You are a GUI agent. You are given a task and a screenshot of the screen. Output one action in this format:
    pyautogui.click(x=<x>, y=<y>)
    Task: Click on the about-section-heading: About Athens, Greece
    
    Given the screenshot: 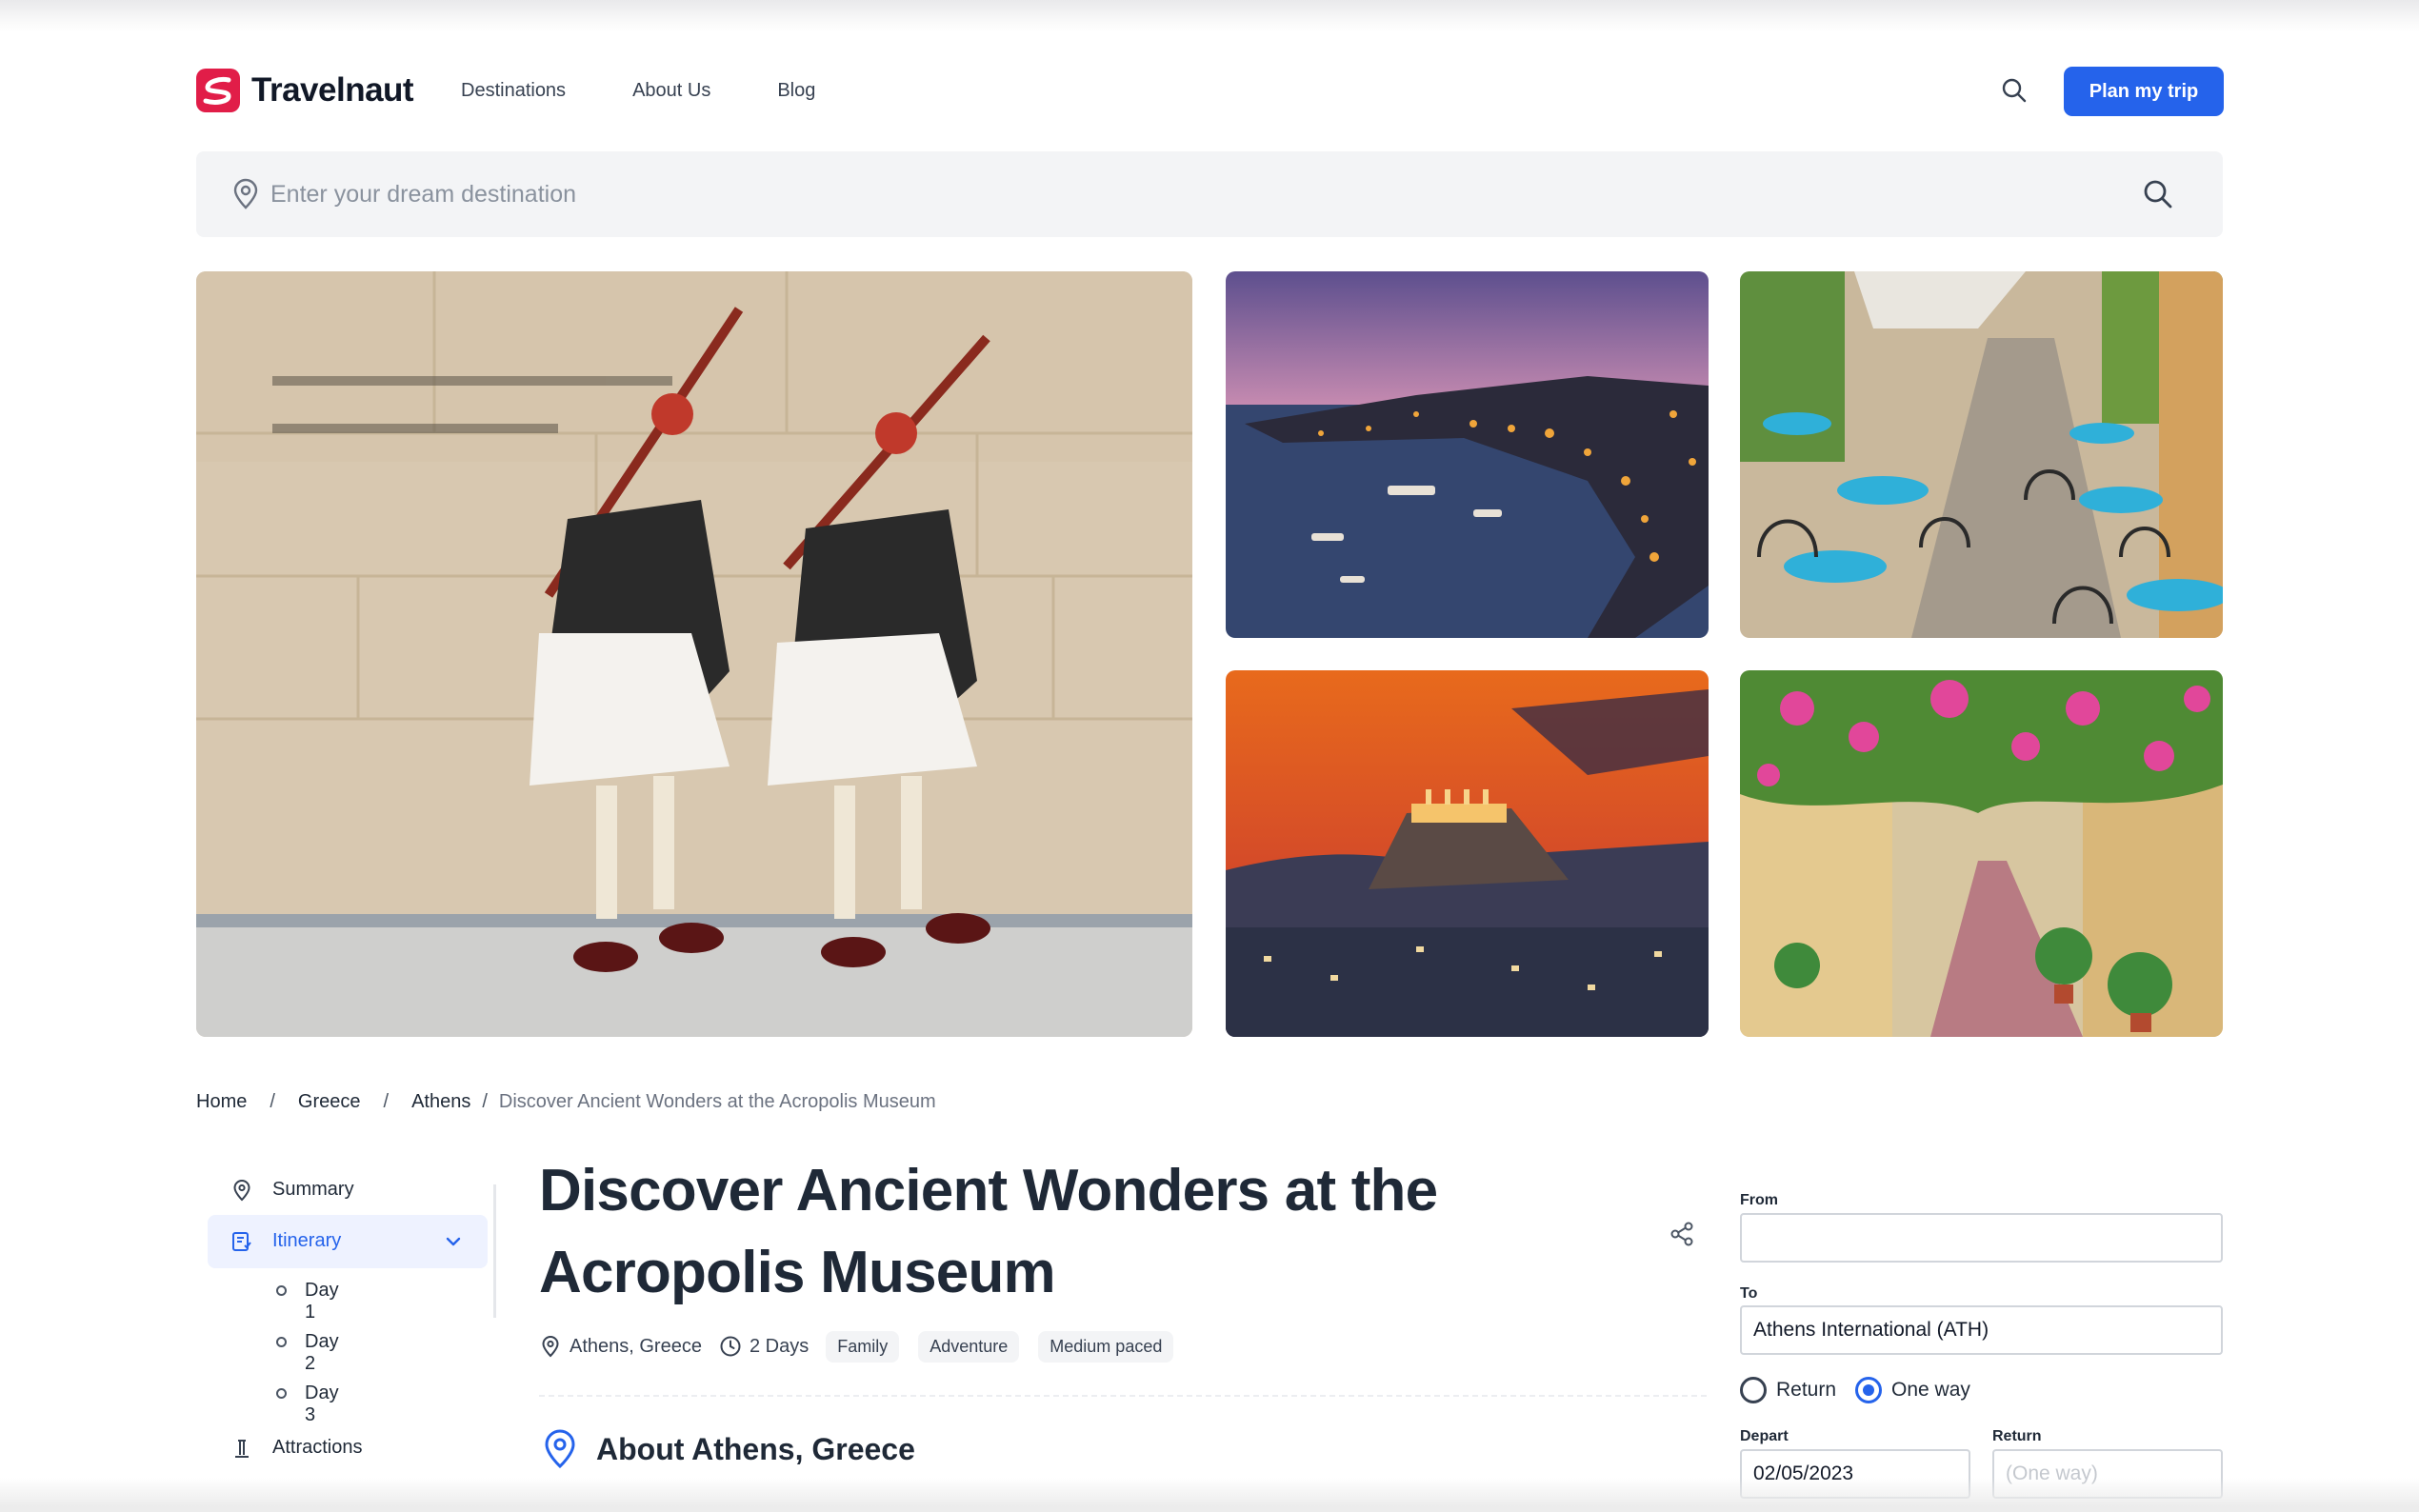 What is the action you would take?
    pyautogui.click(x=727, y=1449)
    